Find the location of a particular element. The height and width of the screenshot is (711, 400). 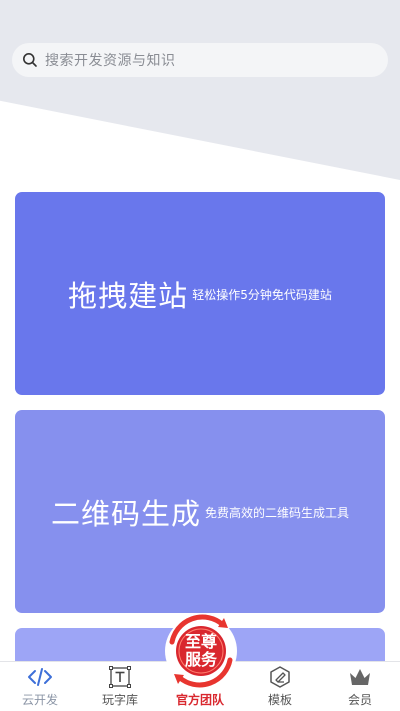

nav-label: 官方团队 is located at coordinates (199, 700).